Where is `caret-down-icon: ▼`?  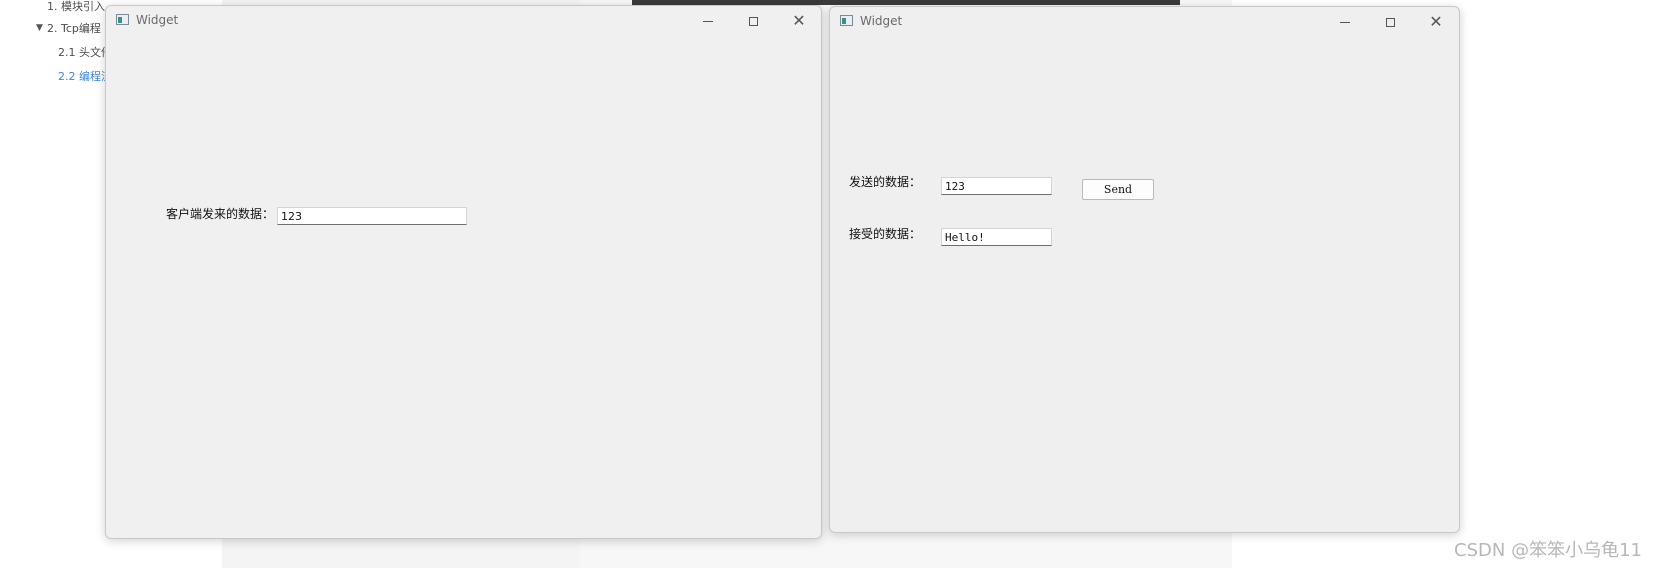 caret-down-icon: ▼ is located at coordinates (39, 28).